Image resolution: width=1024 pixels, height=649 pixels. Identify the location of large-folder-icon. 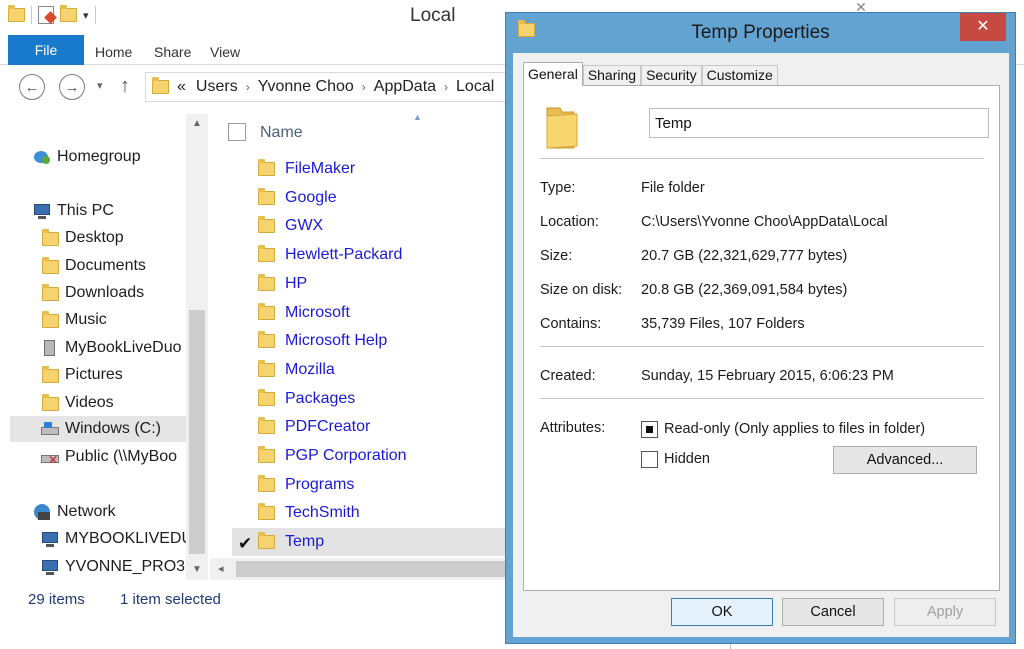
(561, 126).